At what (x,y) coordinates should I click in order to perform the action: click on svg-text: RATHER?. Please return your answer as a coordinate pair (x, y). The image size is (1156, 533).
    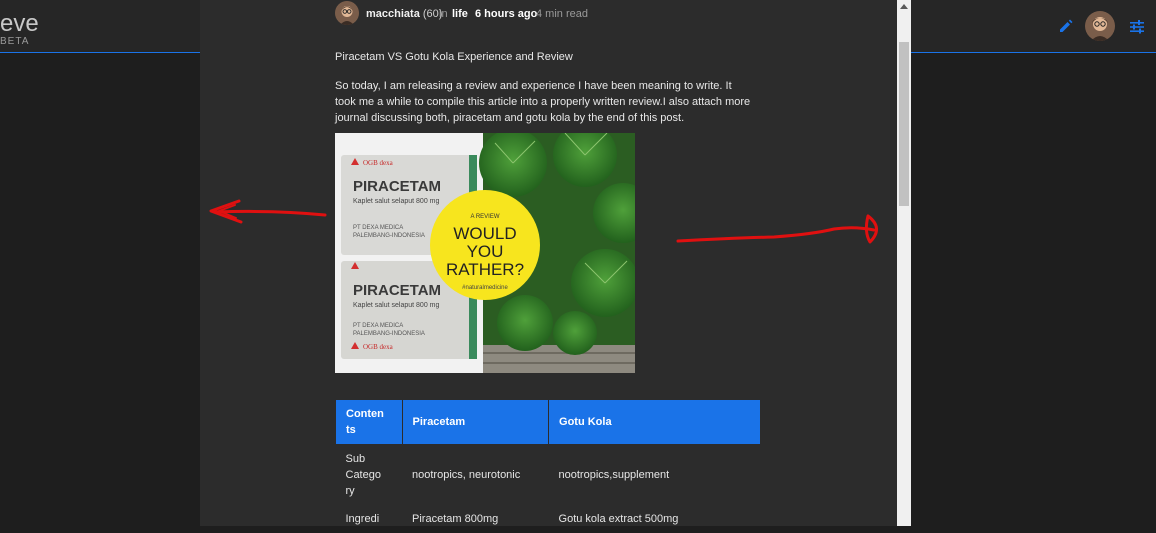
    Looking at the image, I should click on (485, 269).